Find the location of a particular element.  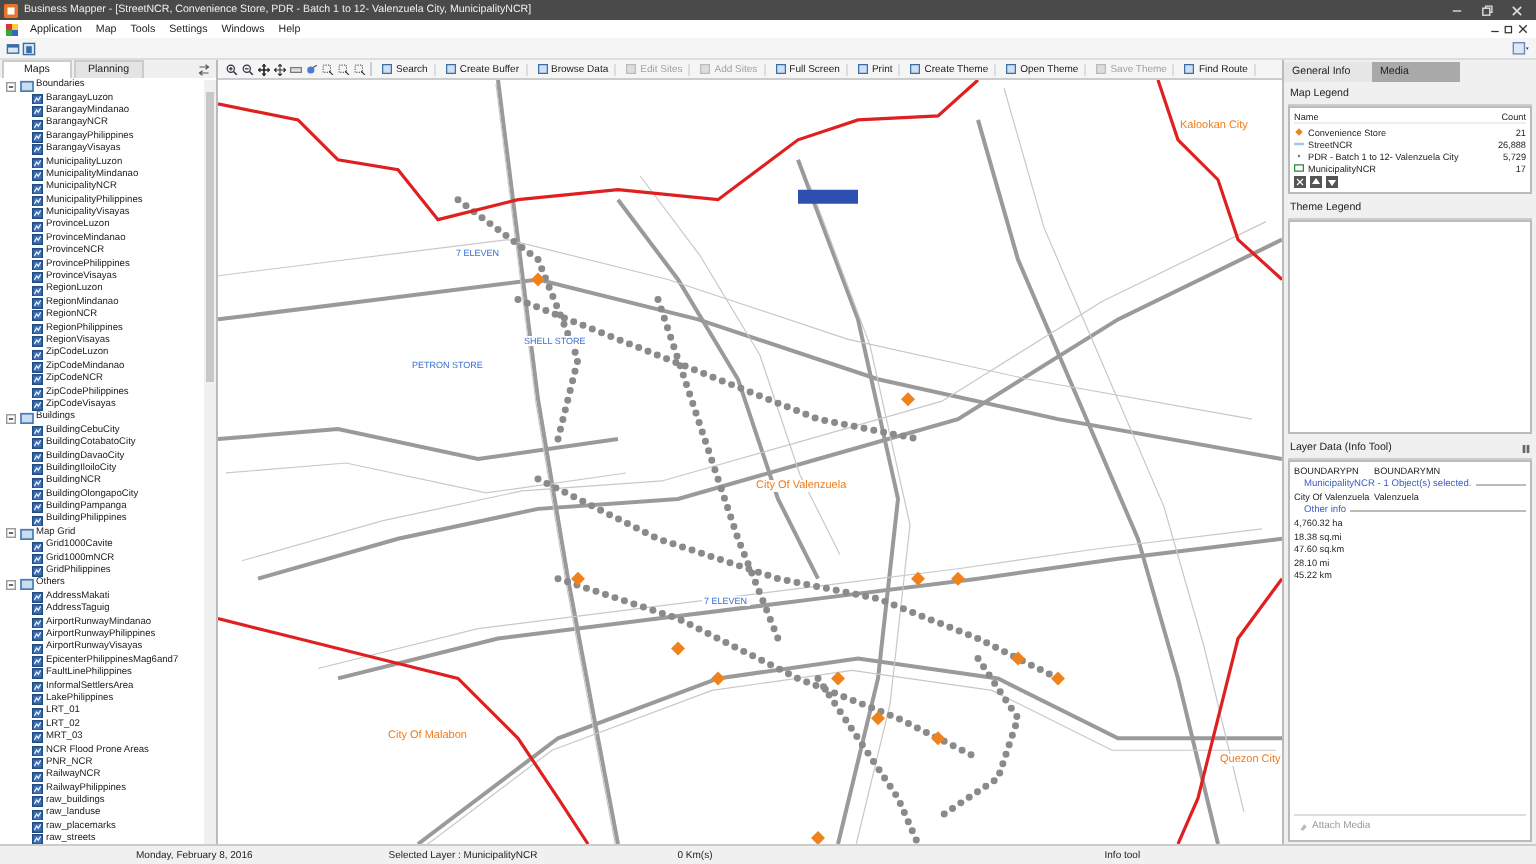

move-down-icon is located at coordinates (1332, 182).